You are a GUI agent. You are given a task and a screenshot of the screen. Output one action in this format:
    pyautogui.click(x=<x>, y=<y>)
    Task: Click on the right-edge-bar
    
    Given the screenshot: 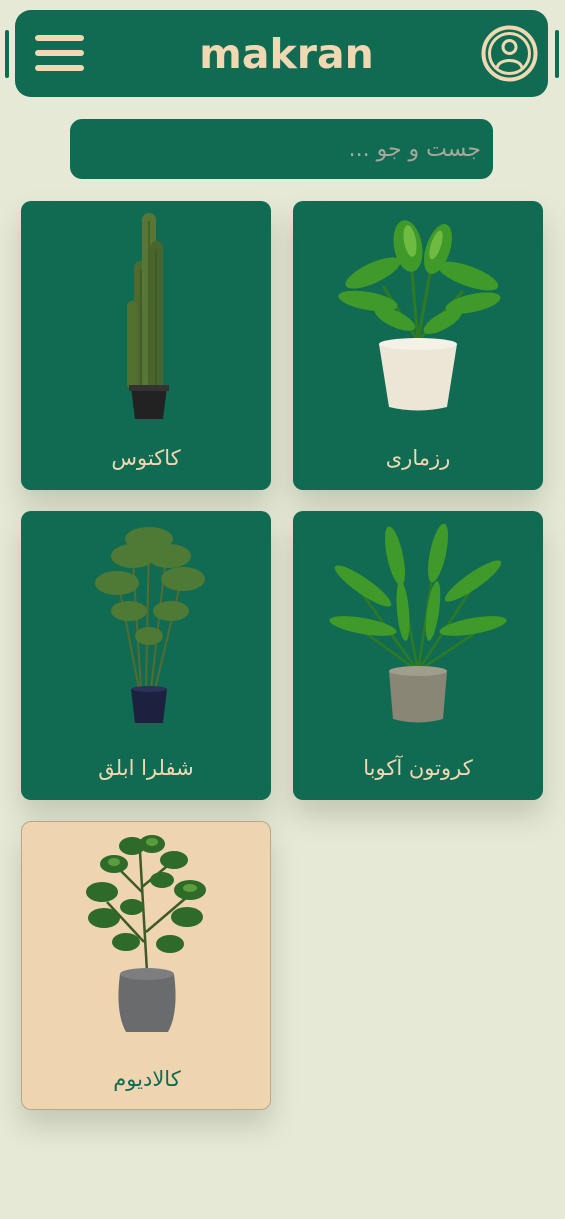 What is the action you would take?
    pyautogui.click(x=557, y=54)
    